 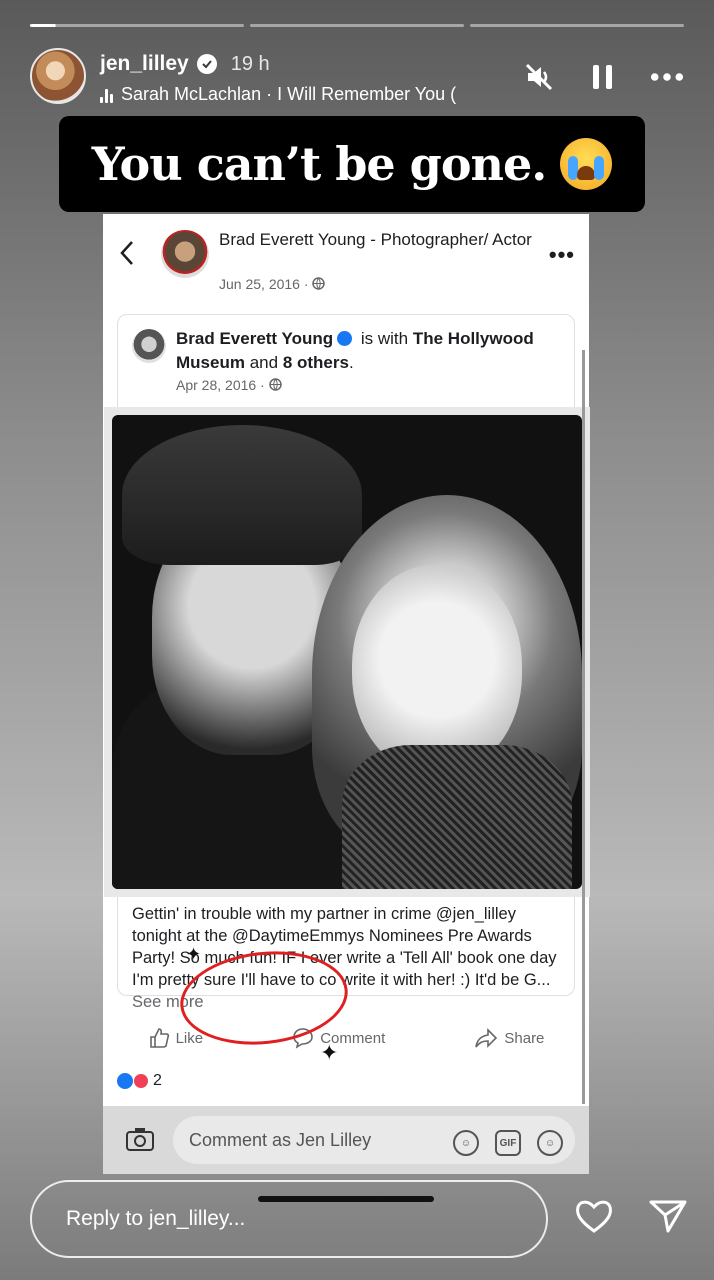 What do you see at coordinates (539, 77) in the screenshot?
I see `mute-icon` at bounding box center [539, 77].